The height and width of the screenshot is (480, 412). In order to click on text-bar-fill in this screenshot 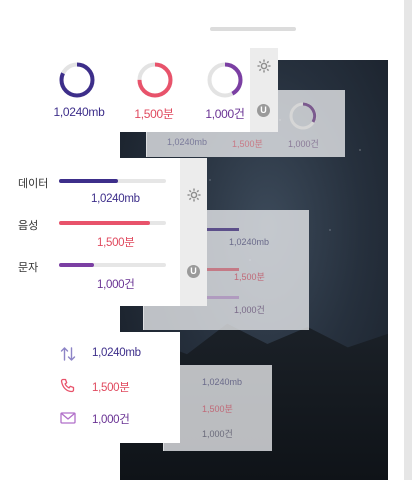, I will do `click(77, 265)`.